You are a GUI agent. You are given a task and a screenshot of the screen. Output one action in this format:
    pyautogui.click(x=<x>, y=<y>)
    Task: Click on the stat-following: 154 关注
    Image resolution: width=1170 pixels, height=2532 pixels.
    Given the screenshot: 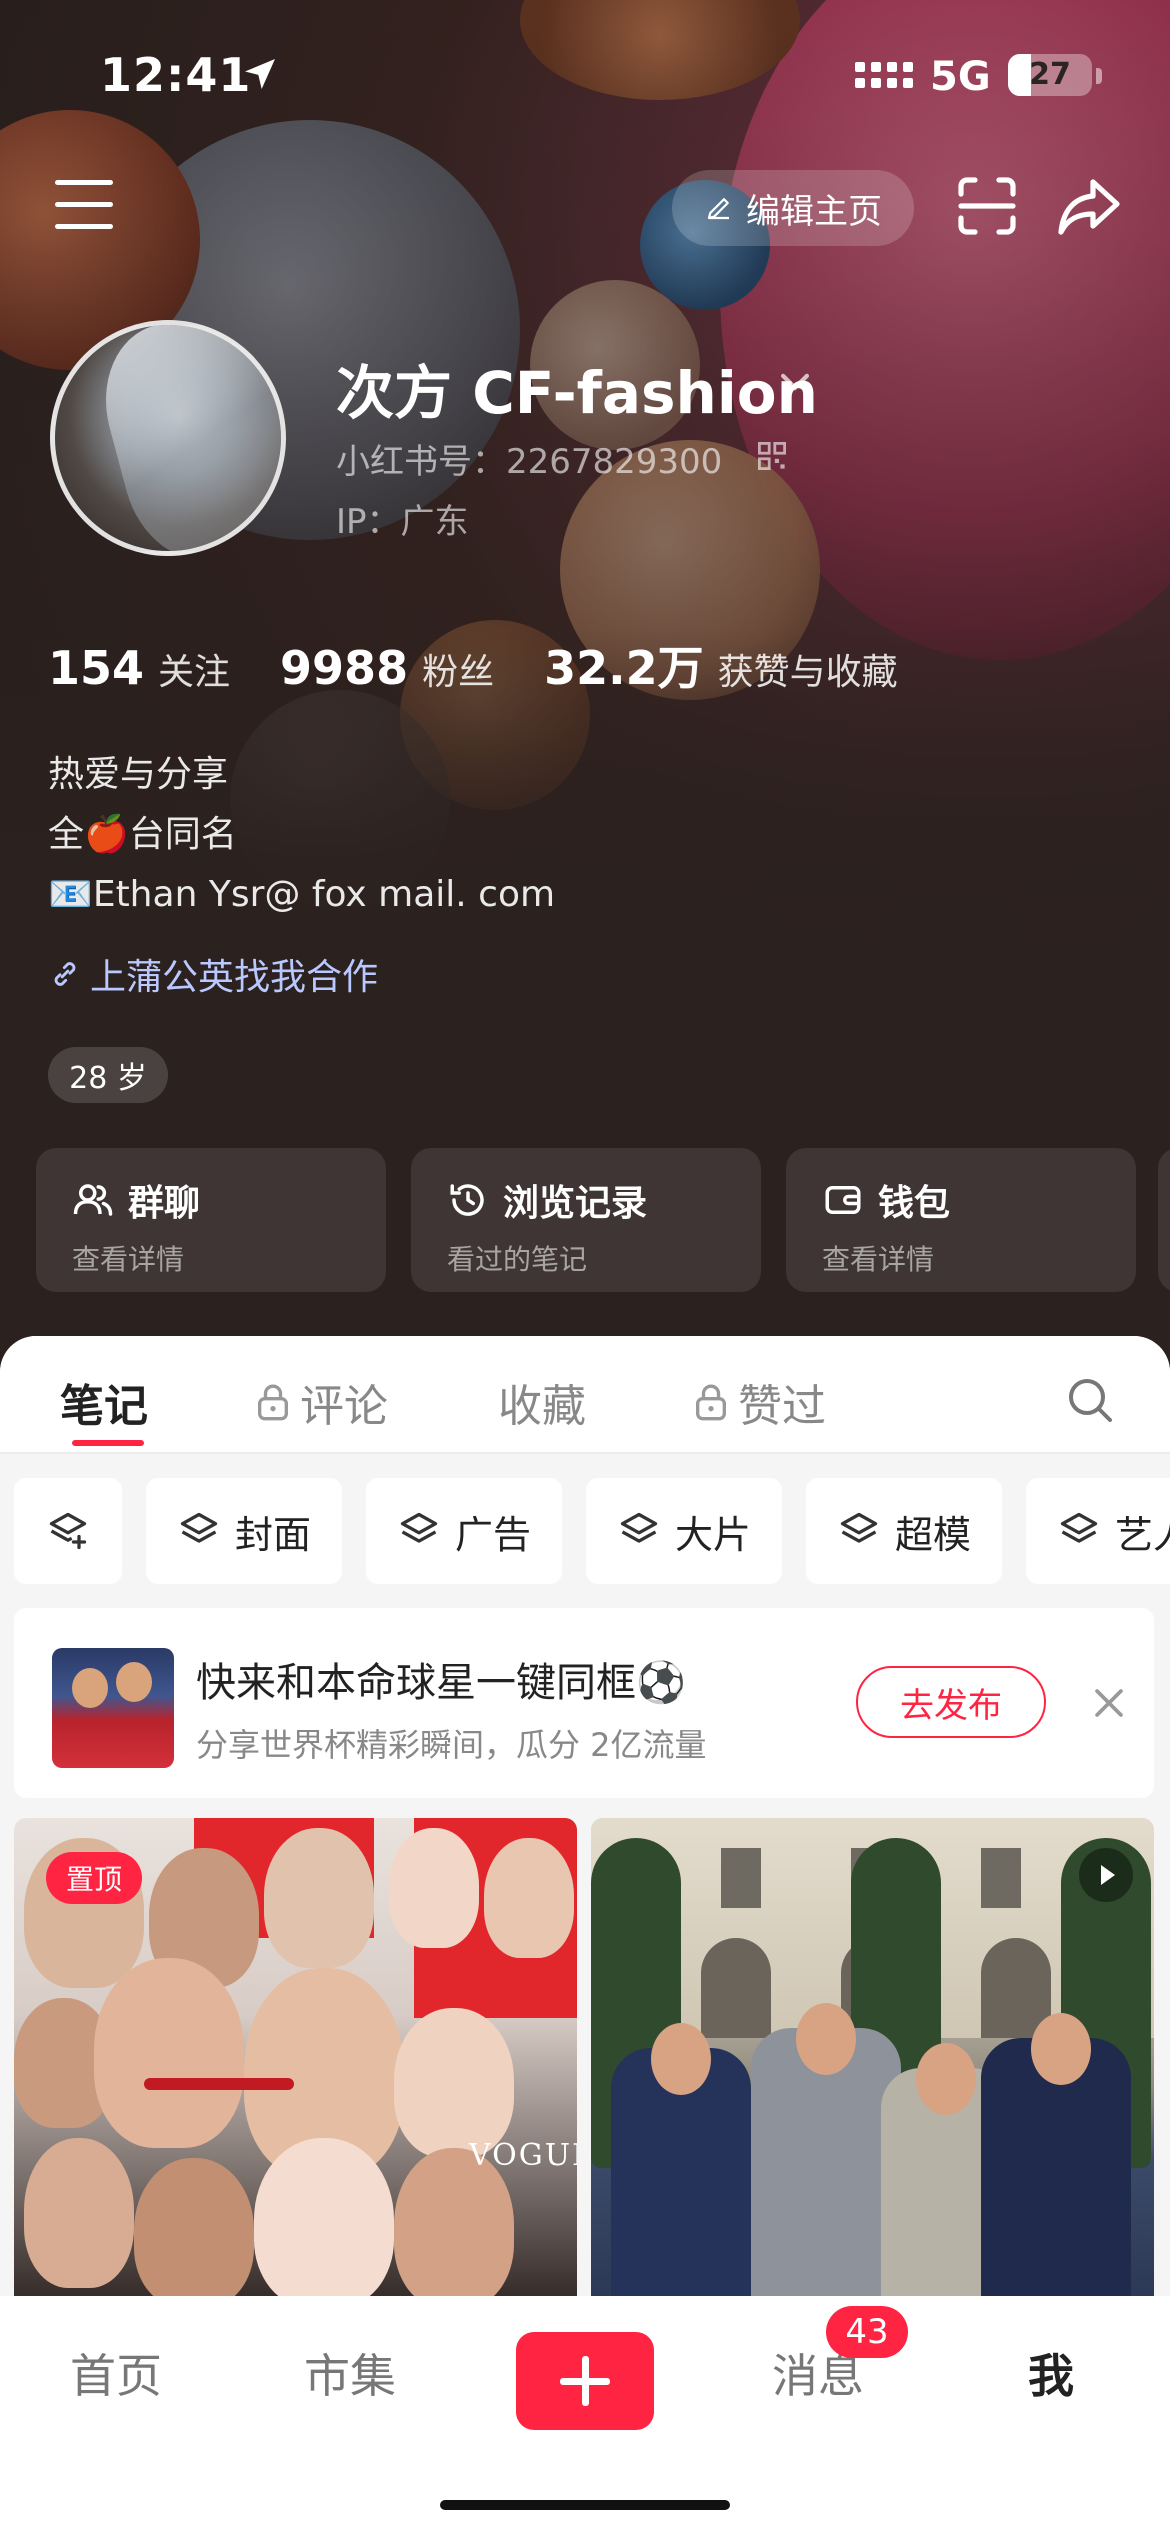 What is the action you would take?
    pyautogui.click(x=139, y=668)
    